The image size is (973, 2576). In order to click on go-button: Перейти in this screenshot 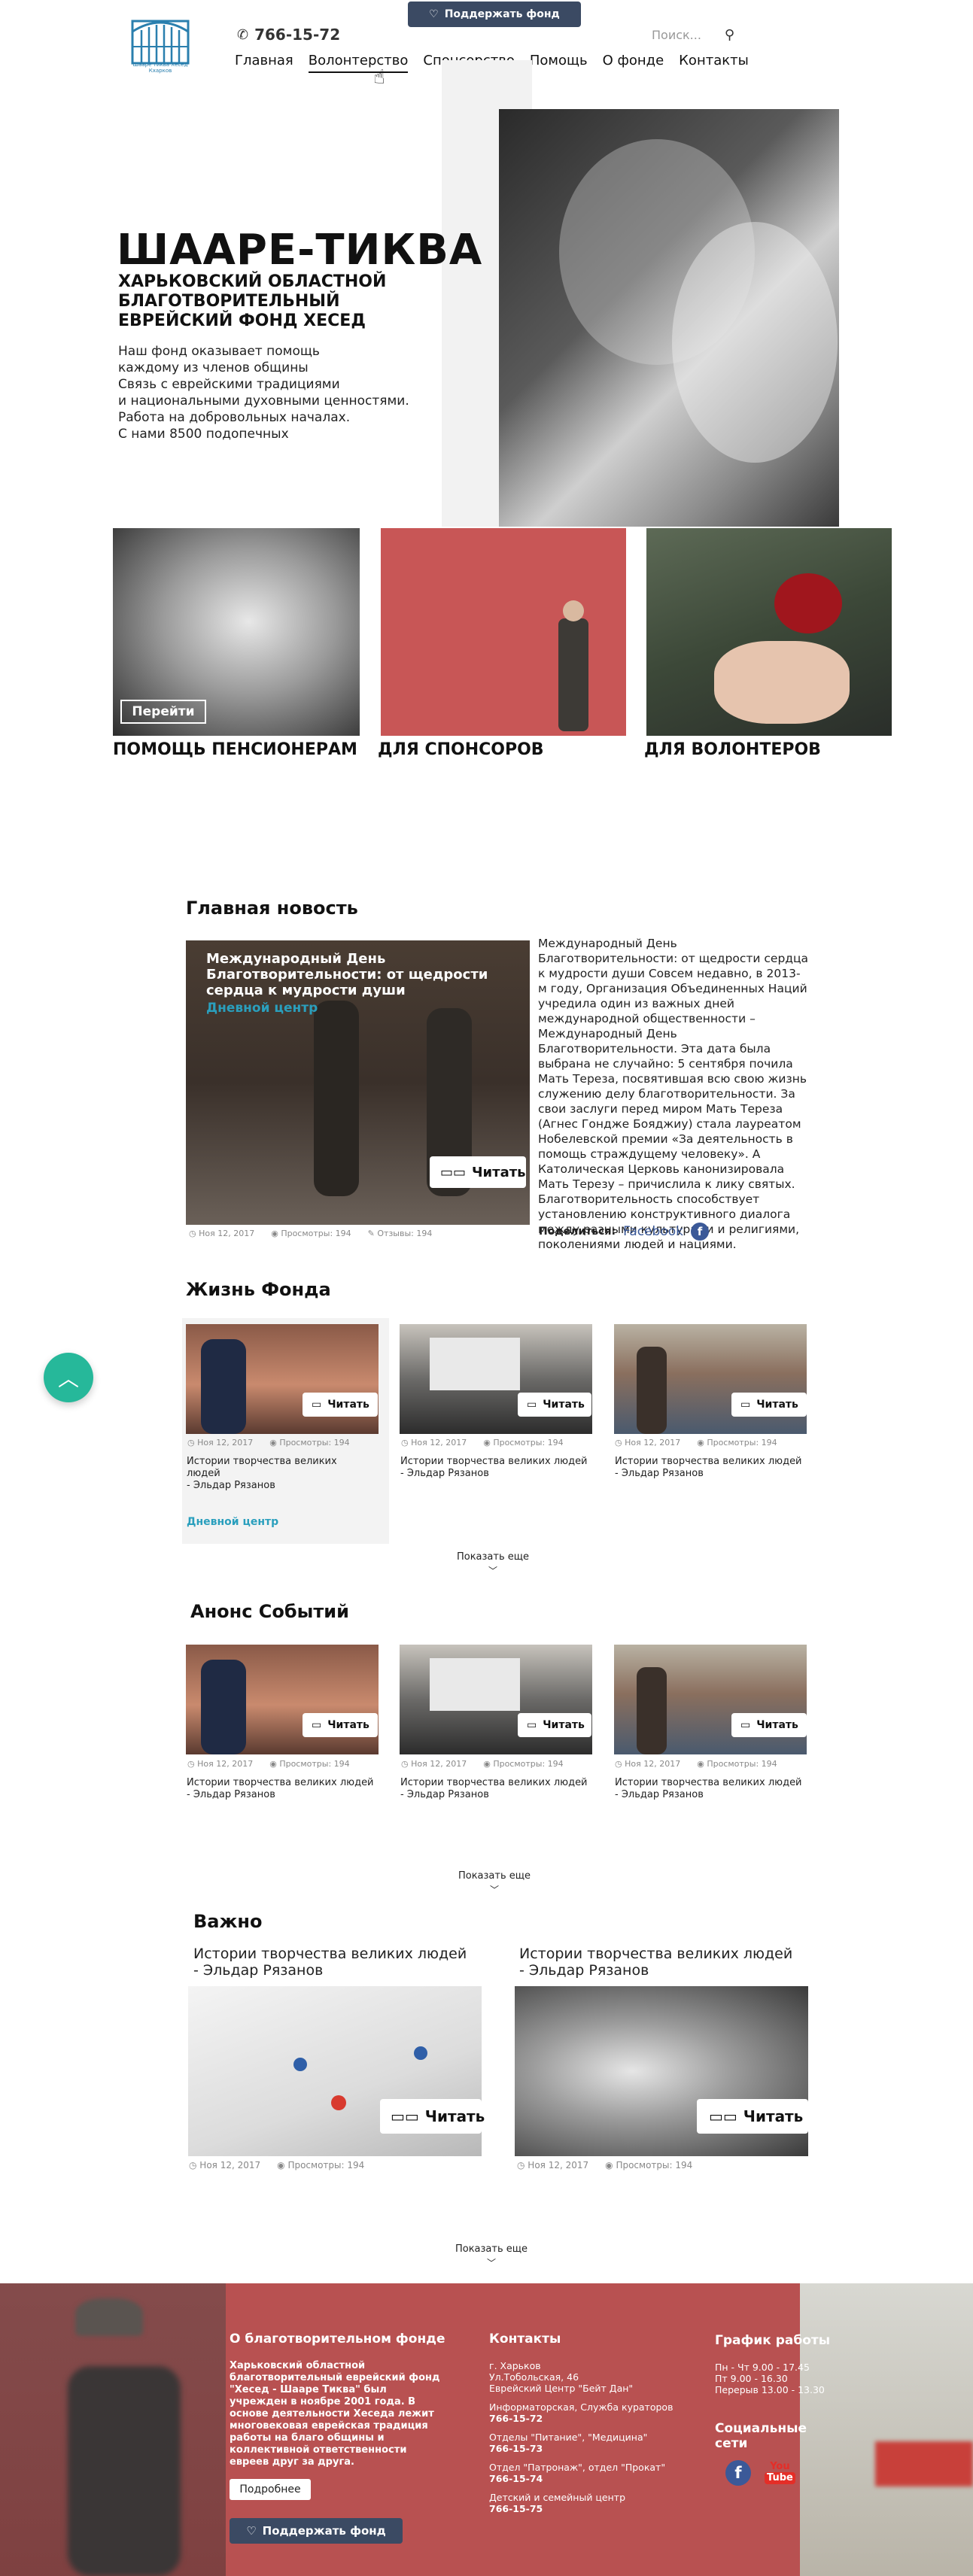, I will do `click(163, 712)`.